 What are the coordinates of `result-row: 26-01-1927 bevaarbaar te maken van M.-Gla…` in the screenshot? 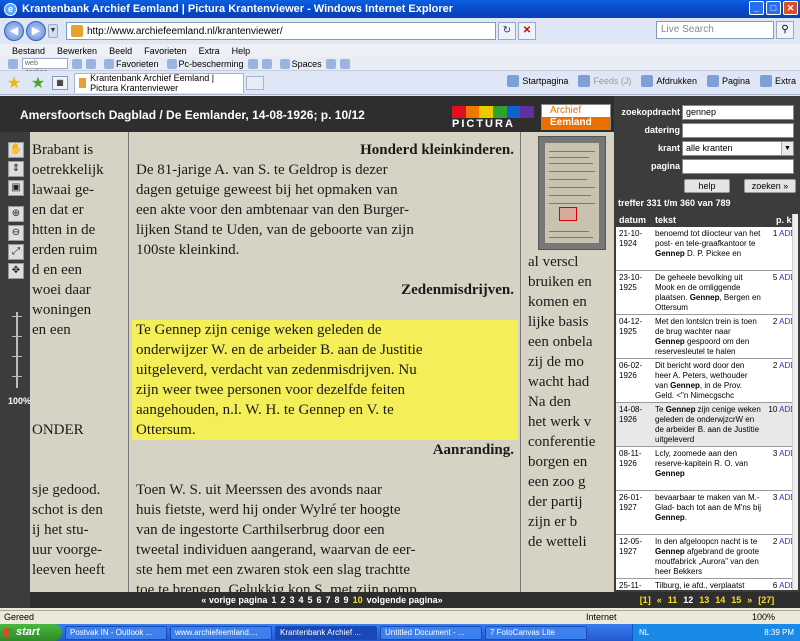 It's located at (707, 513).